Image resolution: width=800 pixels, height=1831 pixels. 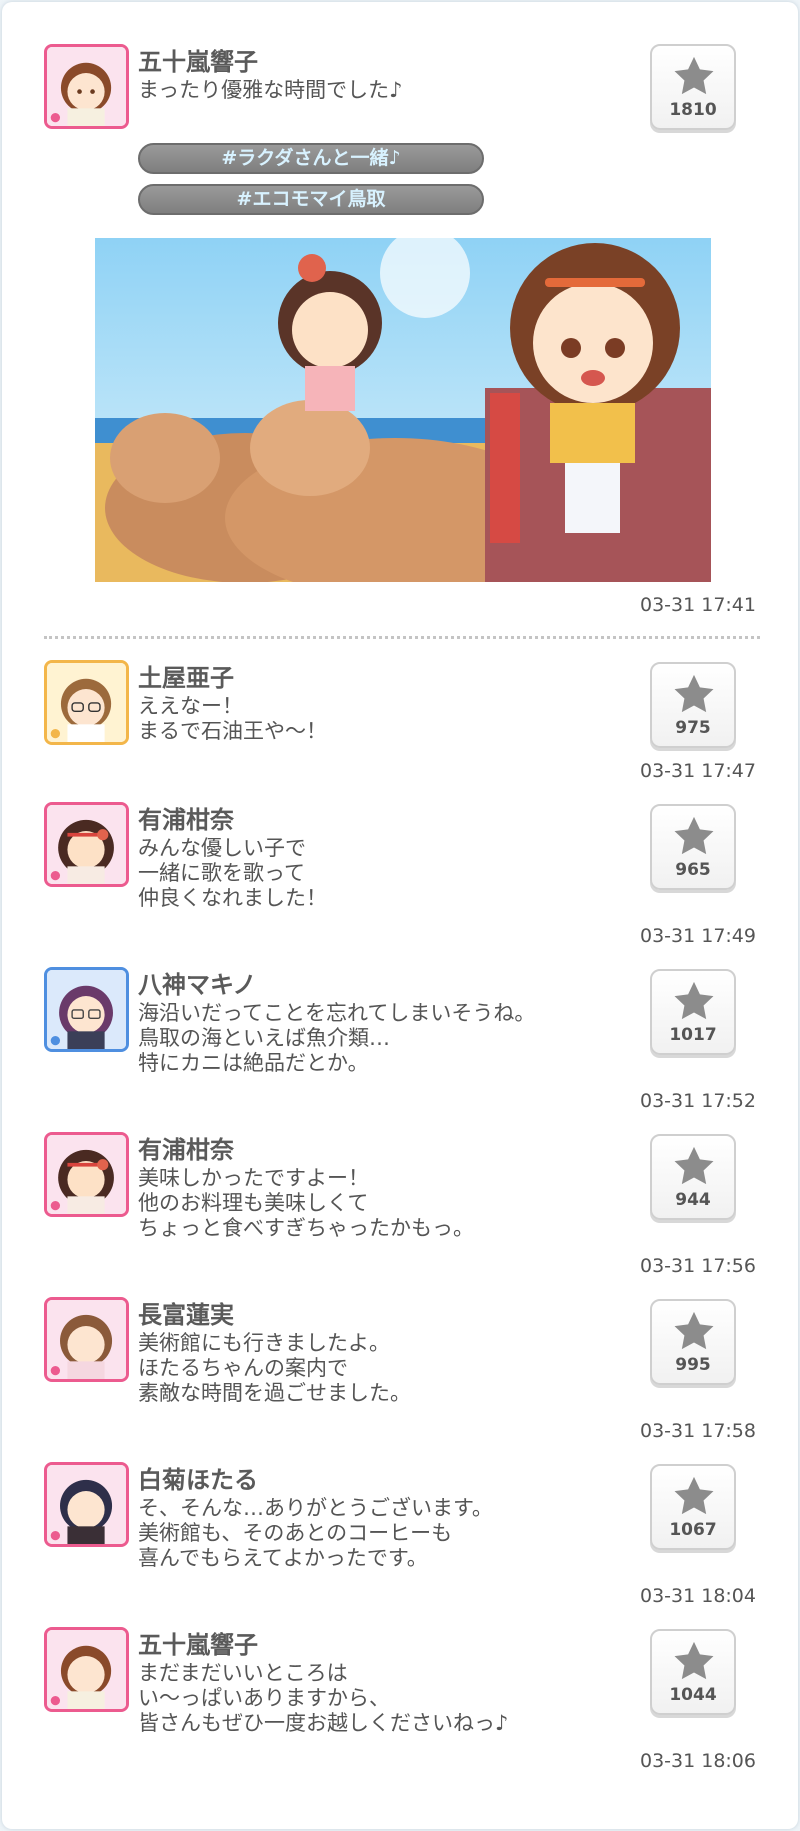 I want to click on like-button: 1017, so click(x=693, y=1012).